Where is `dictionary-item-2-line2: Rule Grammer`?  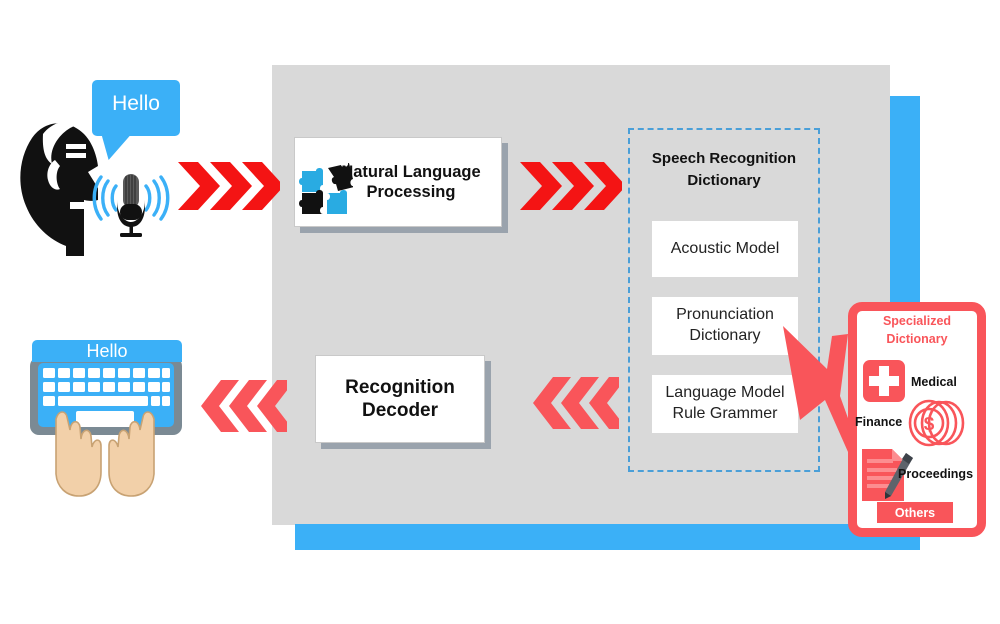 dictionary-item-2-line2: Rule Grammer is located at coordinates (725, 413).